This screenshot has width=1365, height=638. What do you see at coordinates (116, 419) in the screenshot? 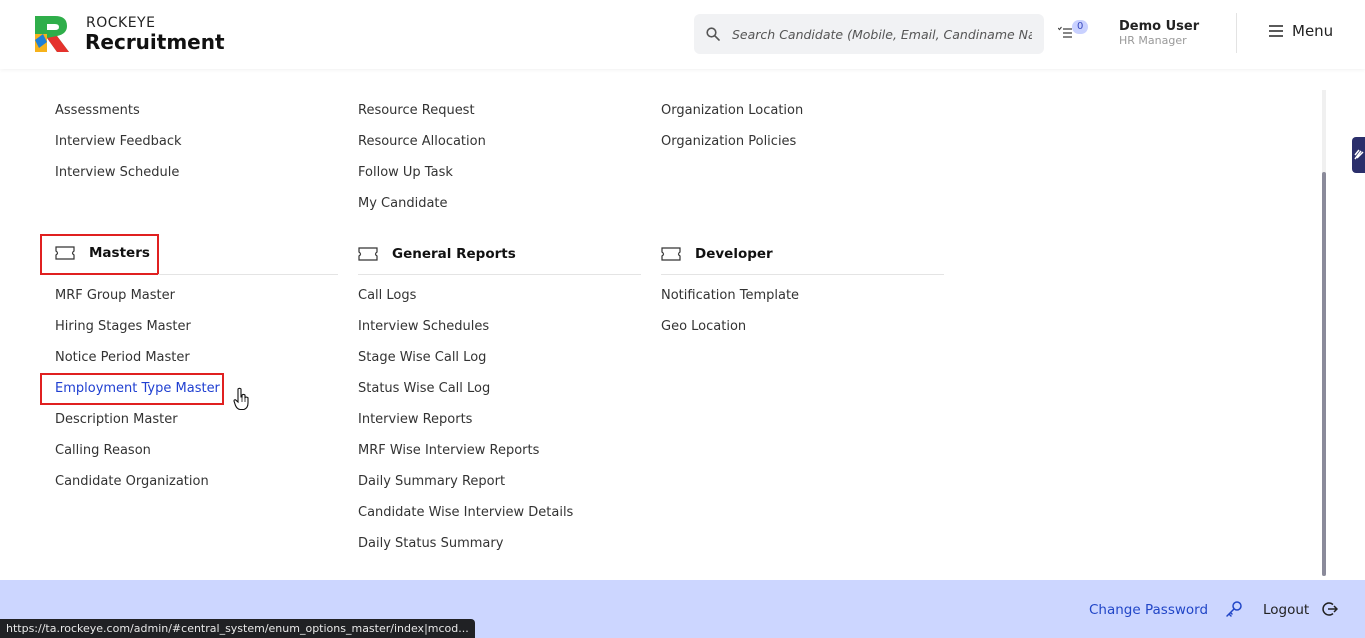
I see `menu-link-description-master: Description Master` at bounding box center [116, 419].